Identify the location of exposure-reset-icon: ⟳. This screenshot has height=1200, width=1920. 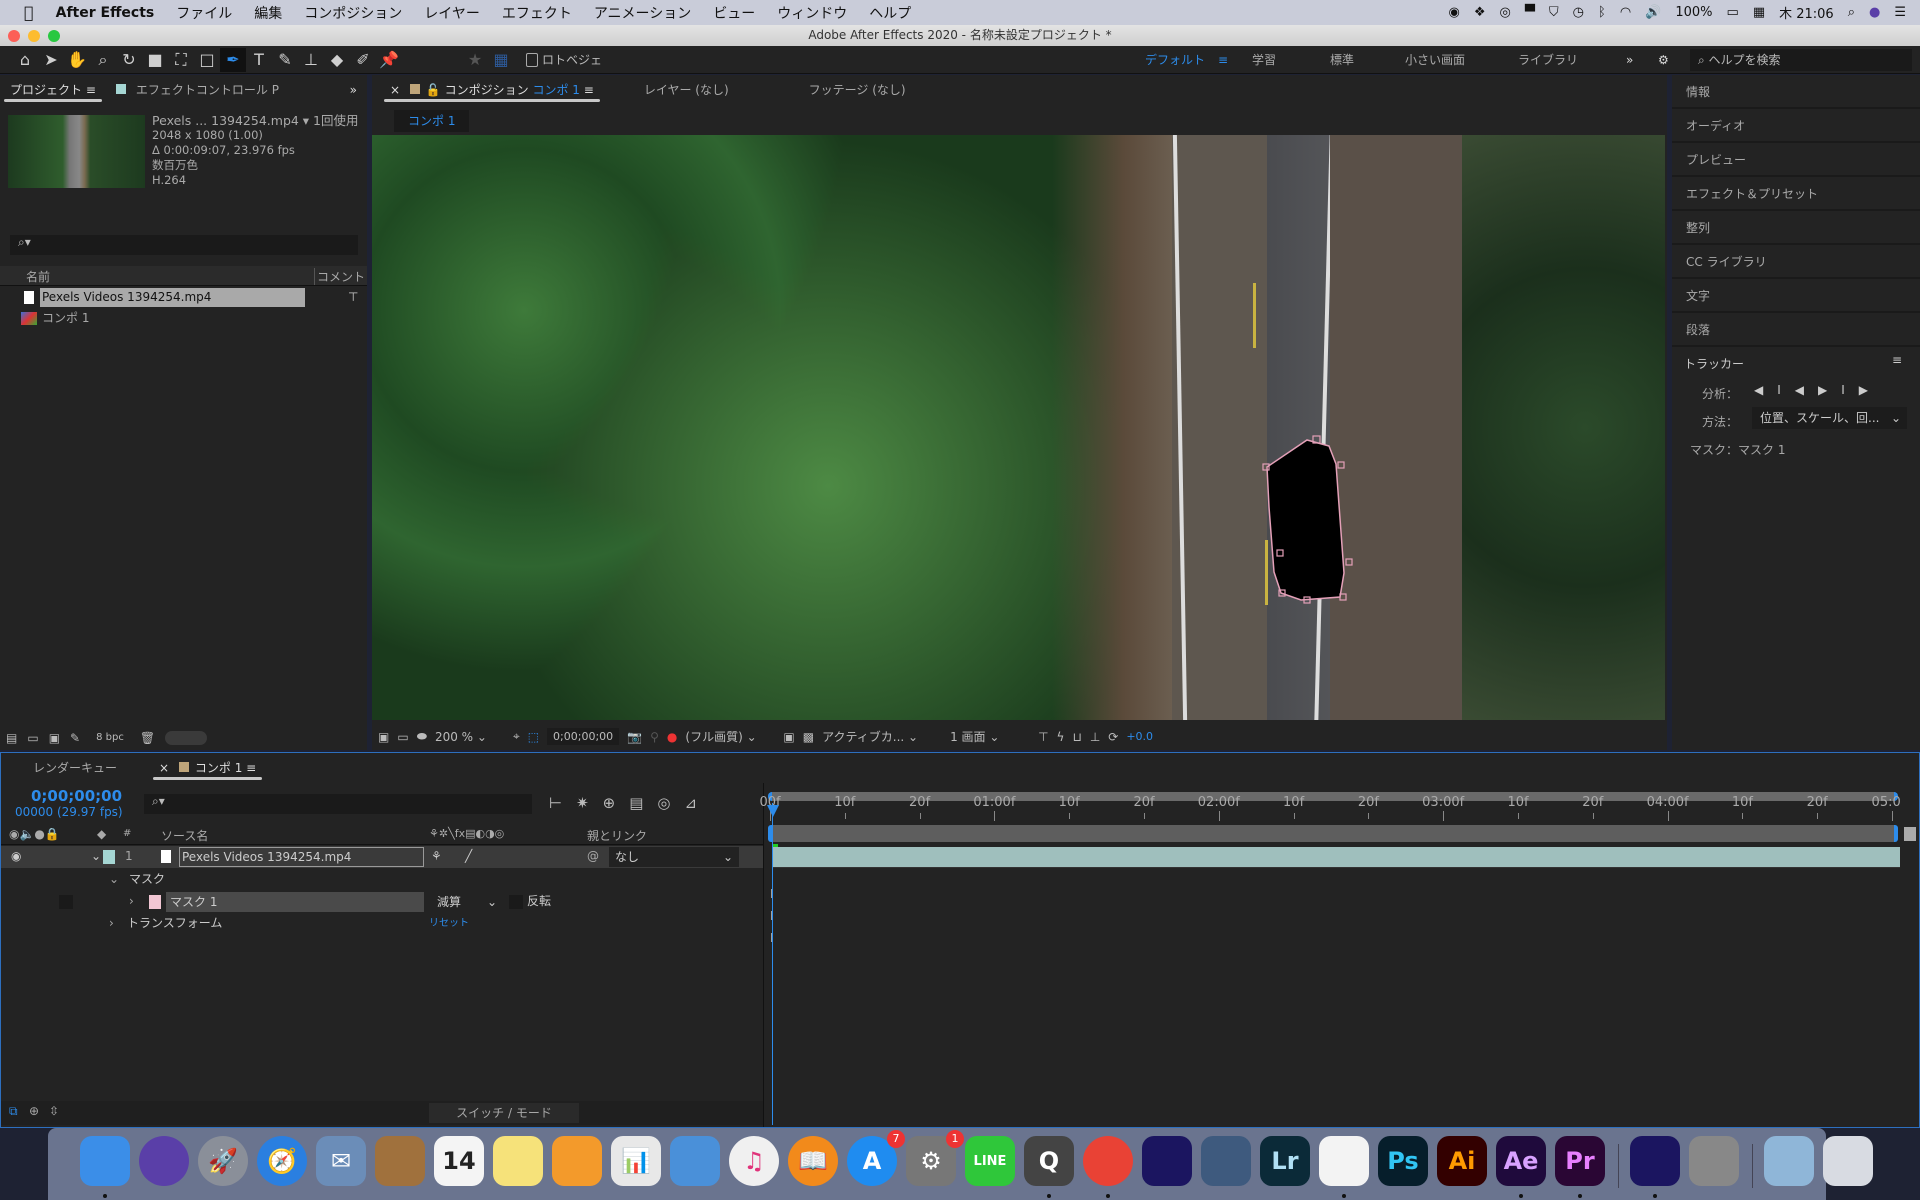
(1113, 737).